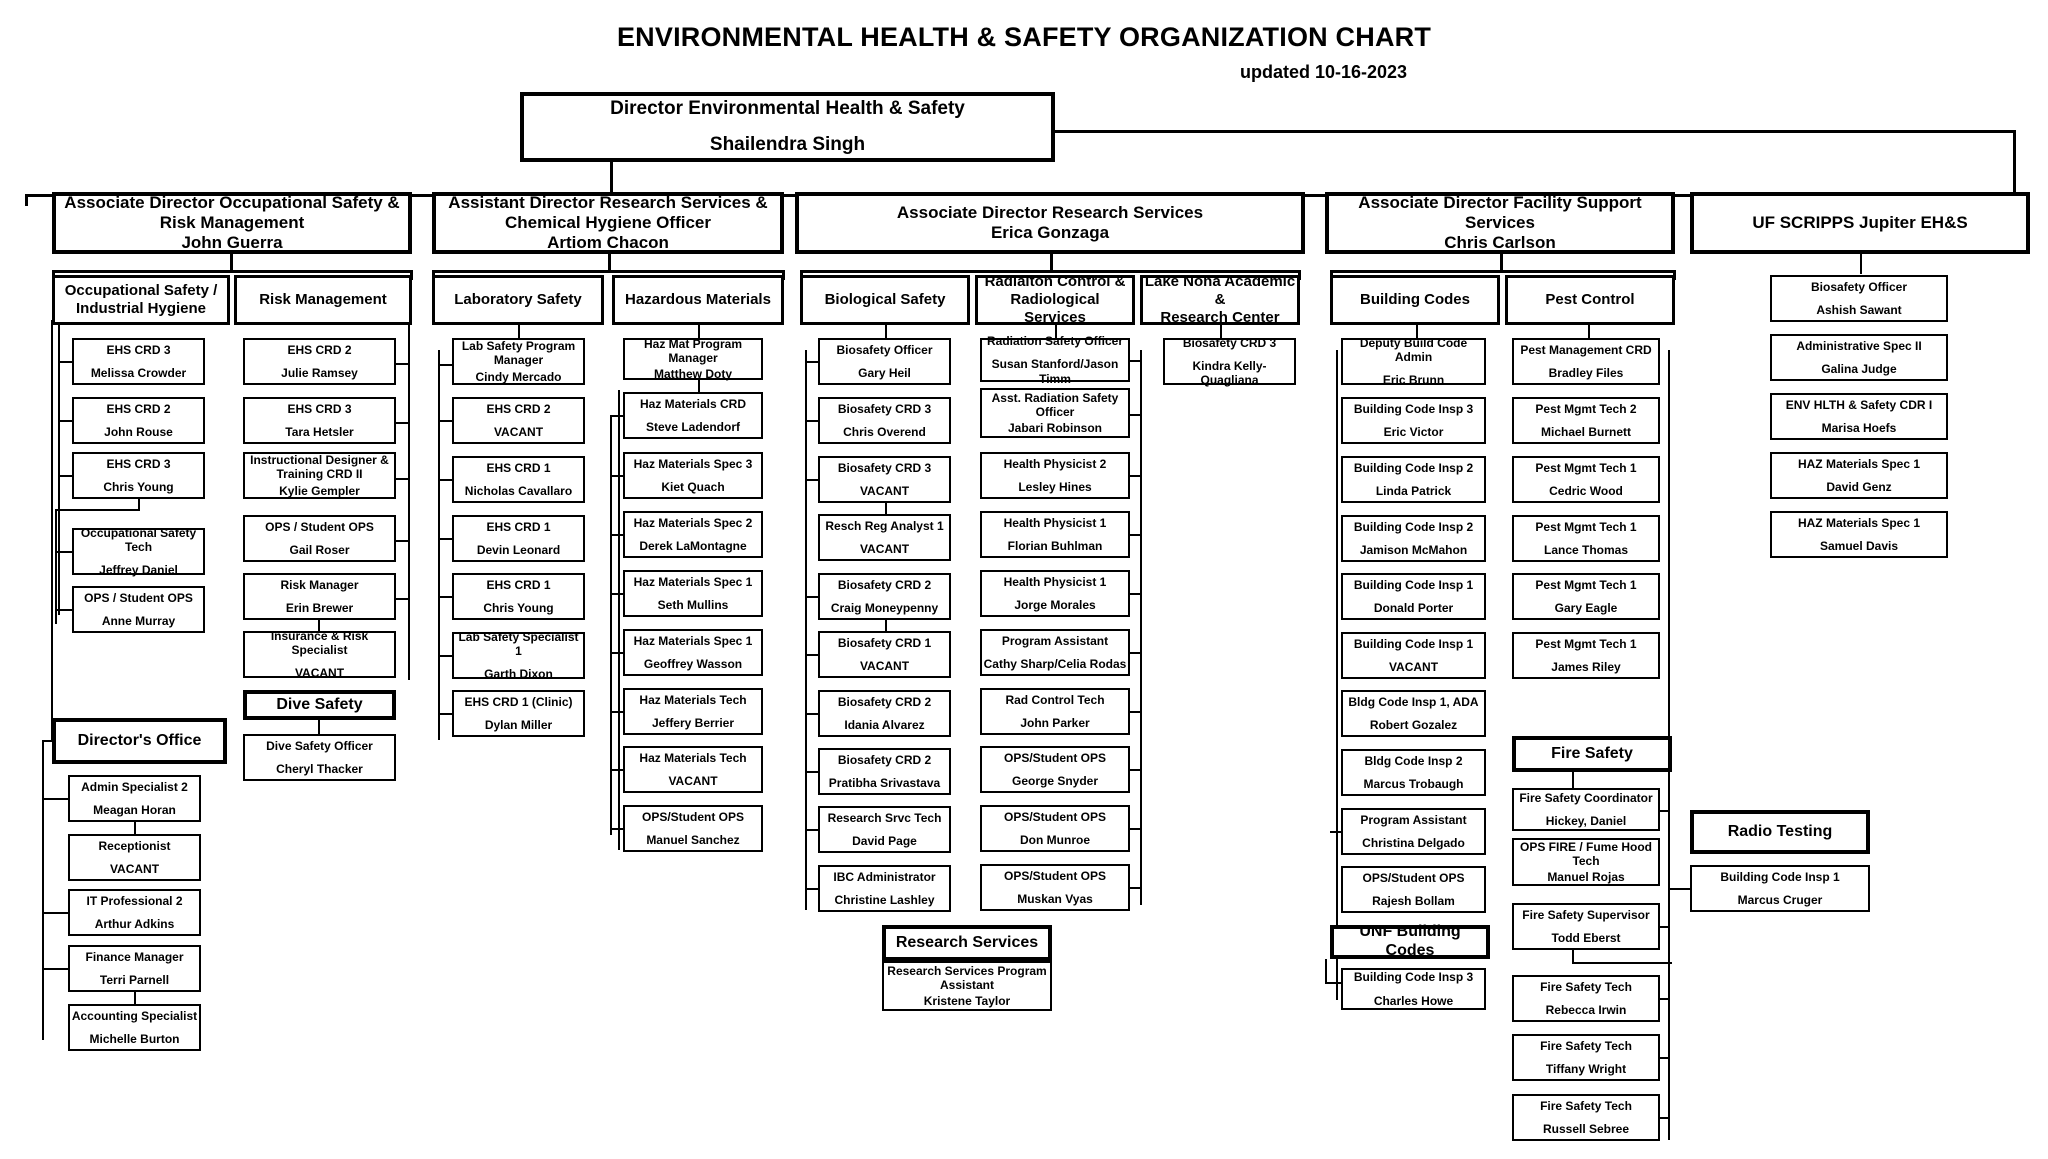 This screenshot has height=1159, width=2048. What do you see at coordinates (1413, 655) in the screenshot?
I see `staff-card: Building Code Insp 1 VACANT` at bounding box center [1413, 655].